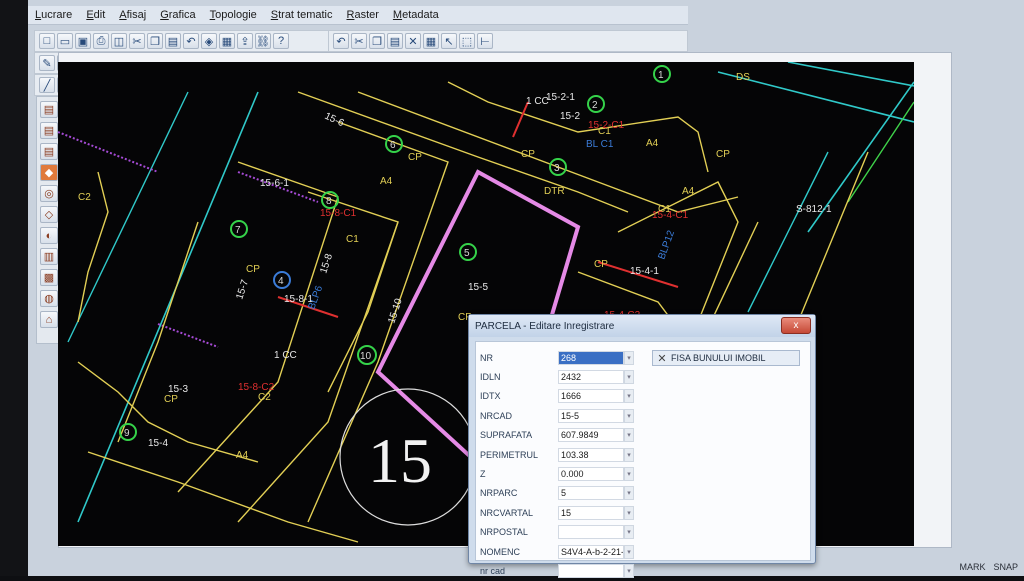 The height and width of the screenshot is (581, 1024). Describe the element at coordinates (84, 197) in the screenshot. I see `label-c2: C2` at that location.